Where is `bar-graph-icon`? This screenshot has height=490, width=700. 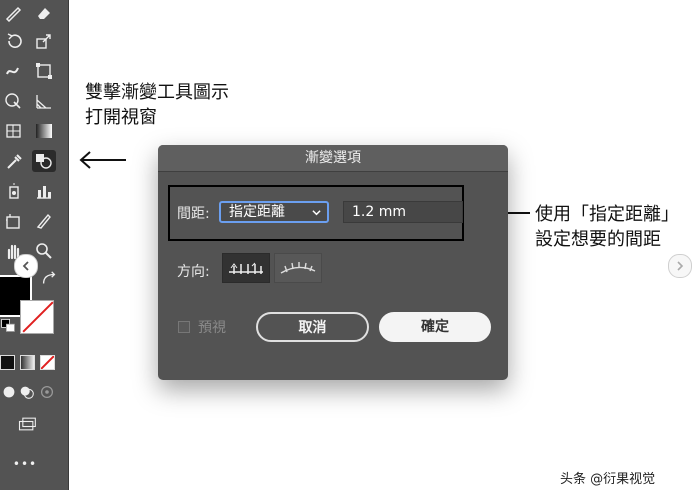
bar-graph-icon is located at coordinates (44, 191).